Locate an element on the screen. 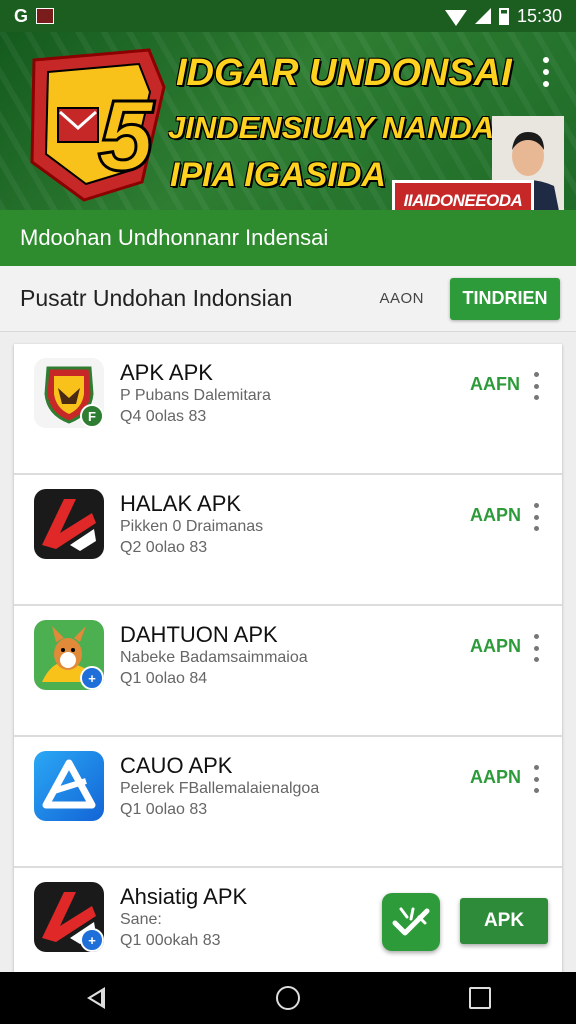  banner-headline-3: IPIA IGASIDASK! is located at coordinates (278, 175).